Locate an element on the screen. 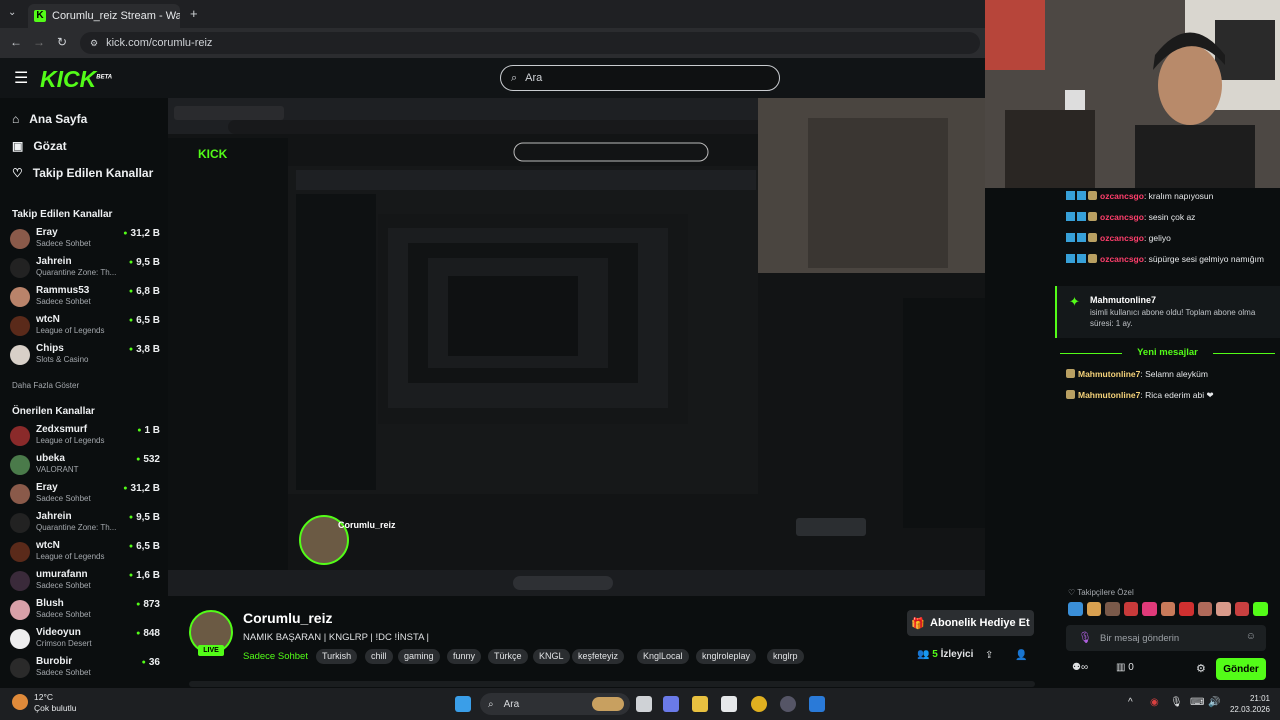 This screenshot has width=1280, height=720. file-explorer-icon is located at coordinates (700, 704).